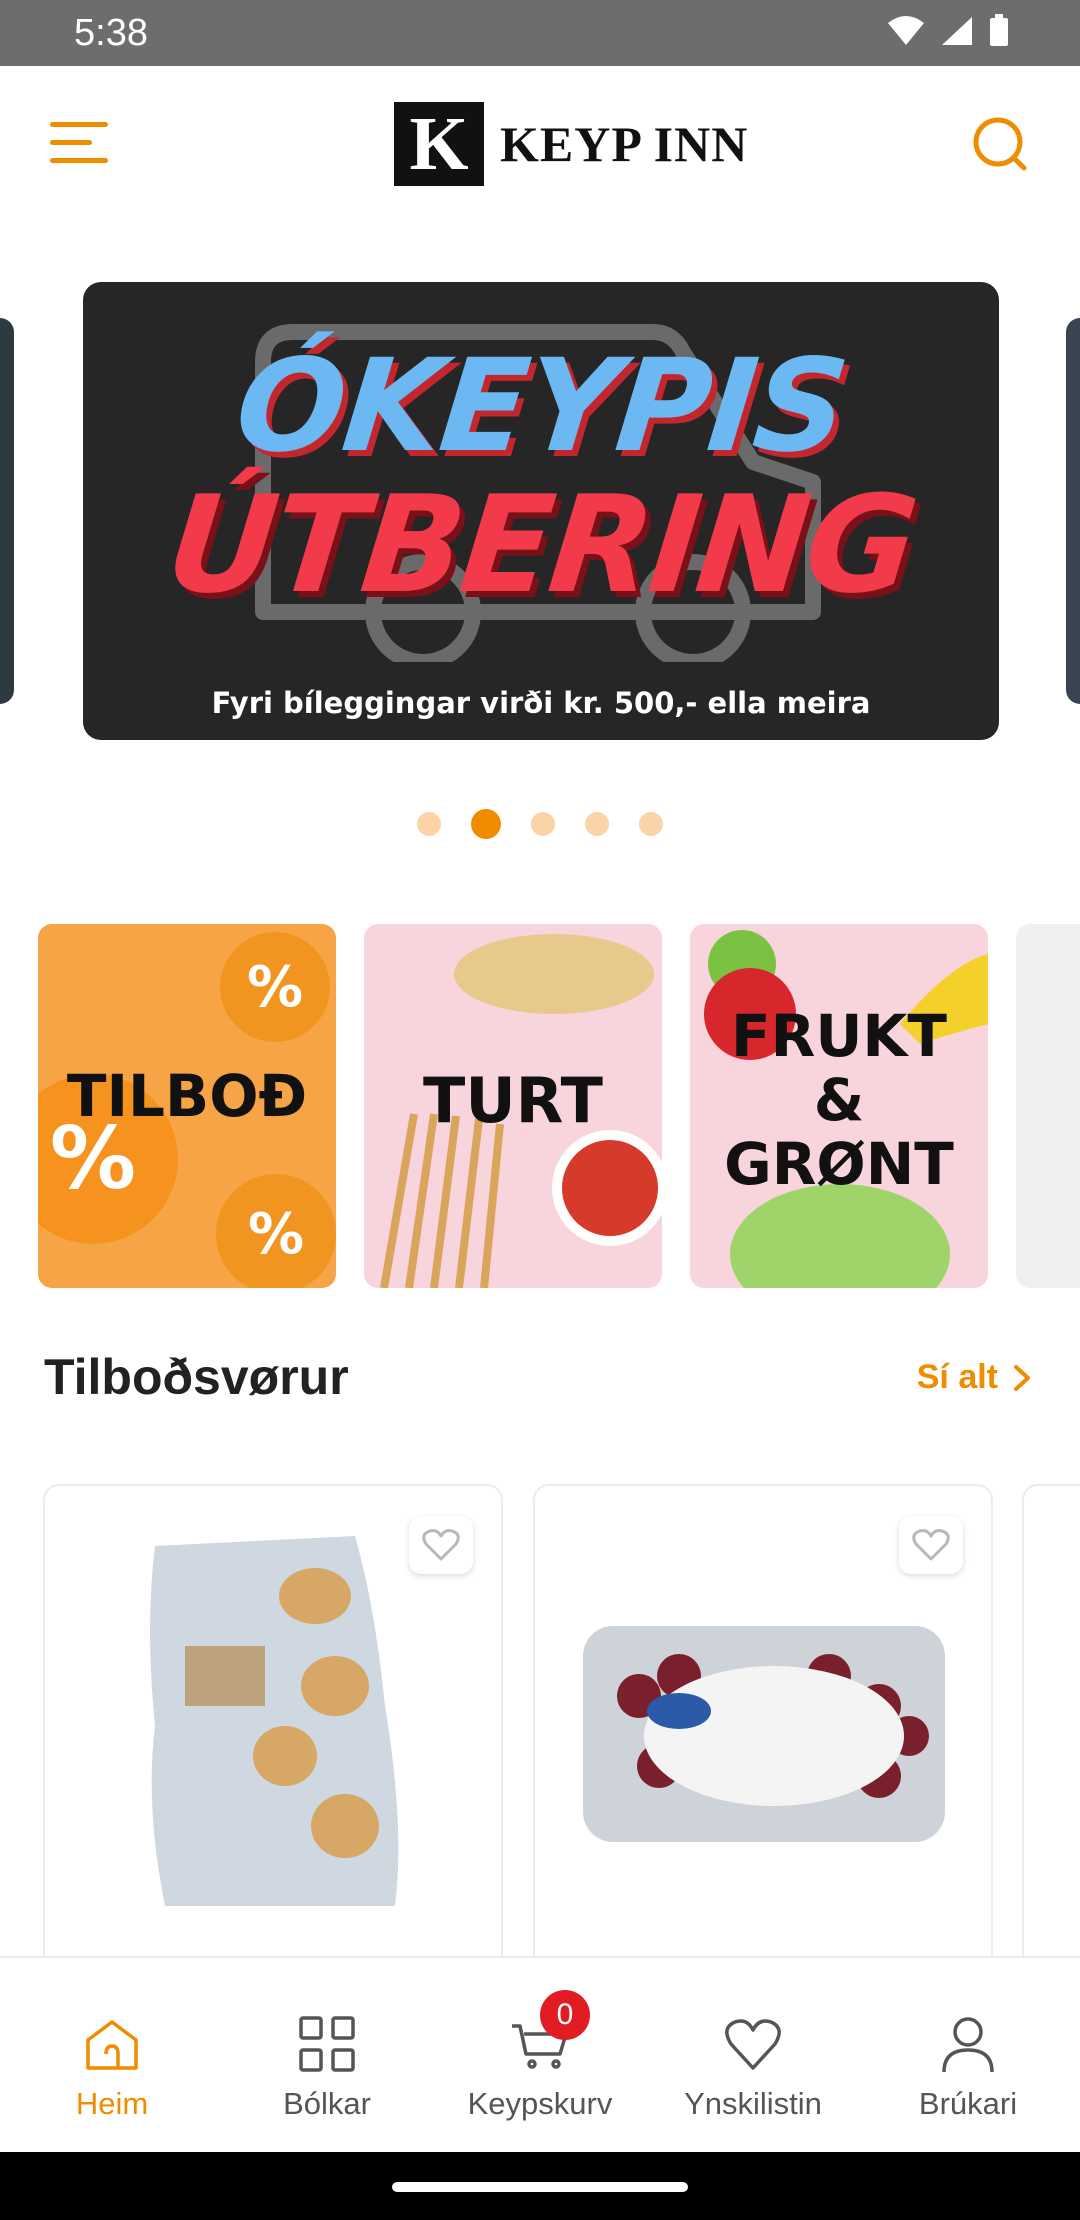 The image size is (1080, 2220). I want to click on category-tile-fruit-vegetables: FRUKT & GRØNT, so click(839, 1106).